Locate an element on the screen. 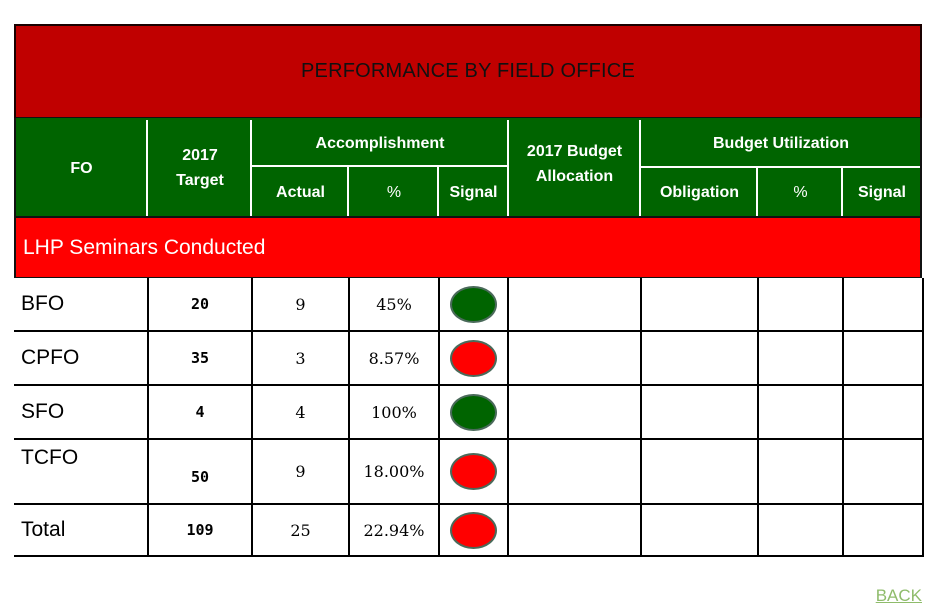  header-acc-signal: Signal is located at coordinates (473, 192).